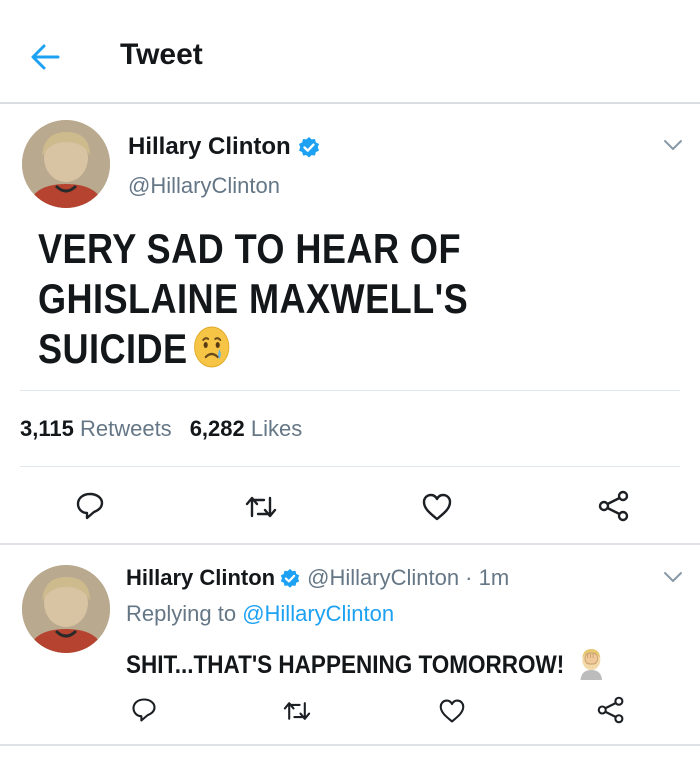 The width and height of the screenshot is (700, 762). I want to click on reply-text: SHIT...THAT'S HAPPENING TOMORROW!, so click(366, 663).